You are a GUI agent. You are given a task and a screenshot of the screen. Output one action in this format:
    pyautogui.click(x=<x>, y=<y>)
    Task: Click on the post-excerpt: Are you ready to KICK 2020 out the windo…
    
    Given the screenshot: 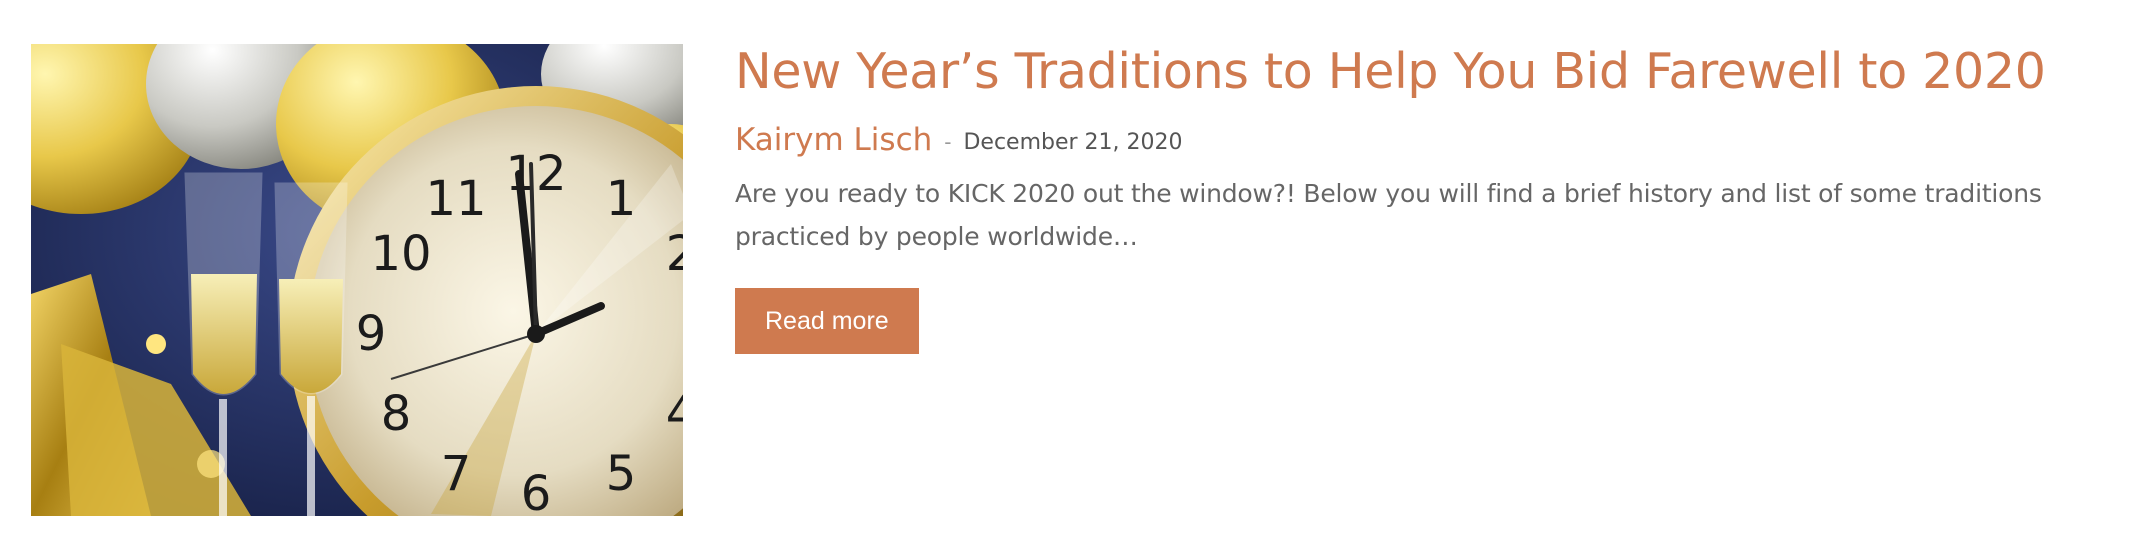 What is the action you would take?
    pyautogui.click(x=1388, y=215)
    